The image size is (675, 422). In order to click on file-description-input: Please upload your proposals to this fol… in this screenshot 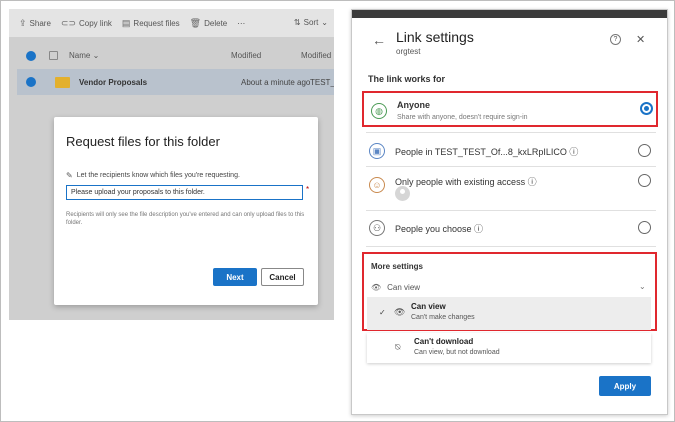, I will do `click(184, 192)`.